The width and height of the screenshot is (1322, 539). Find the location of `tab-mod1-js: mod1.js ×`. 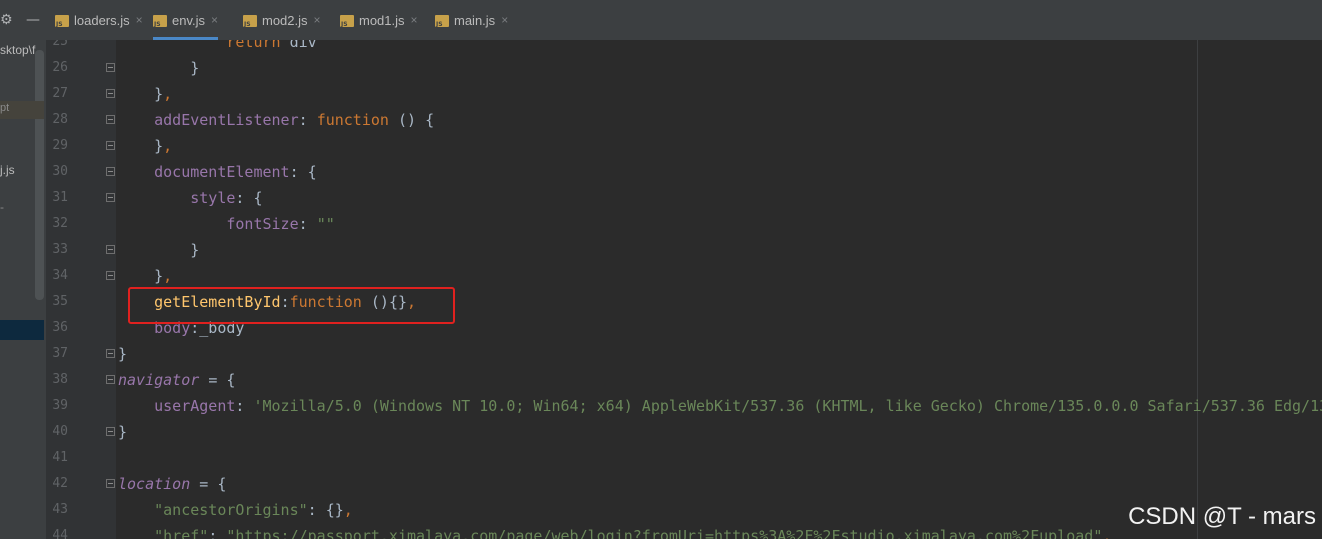

tab-mod1-js: mod1.js × is located at coordinates (379, 26).